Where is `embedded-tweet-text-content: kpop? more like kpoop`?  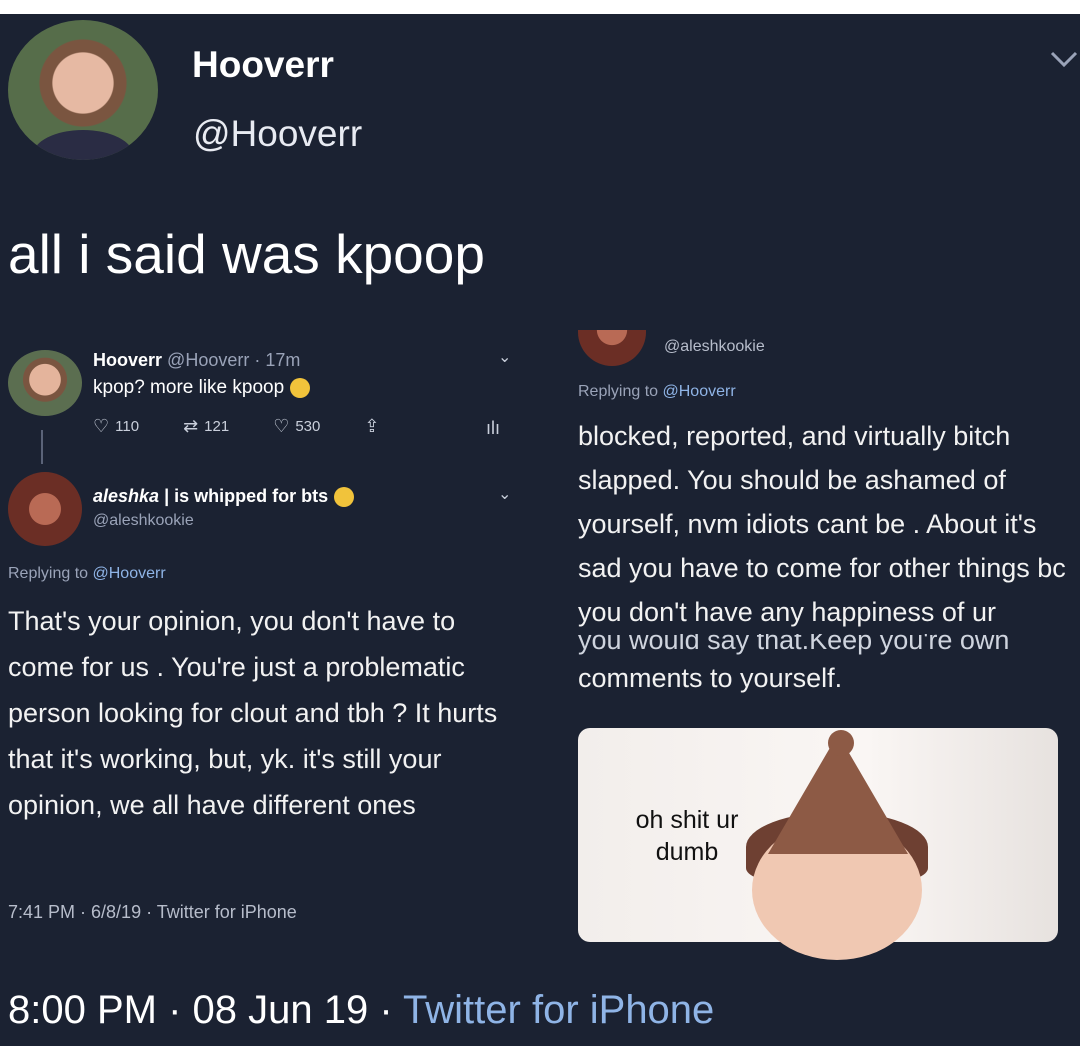
embedded-tweet-text-content: kpop? more like kpoop is located at coordinates (189, 387).